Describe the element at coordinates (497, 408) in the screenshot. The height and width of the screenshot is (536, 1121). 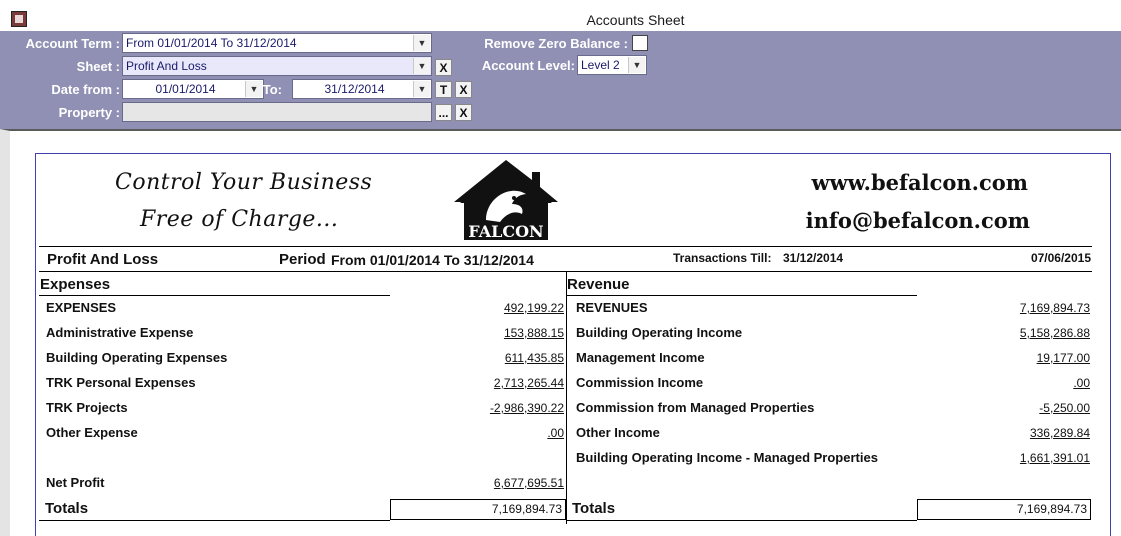
I see `expense-row-amount: -2,986,390.22` at that location.